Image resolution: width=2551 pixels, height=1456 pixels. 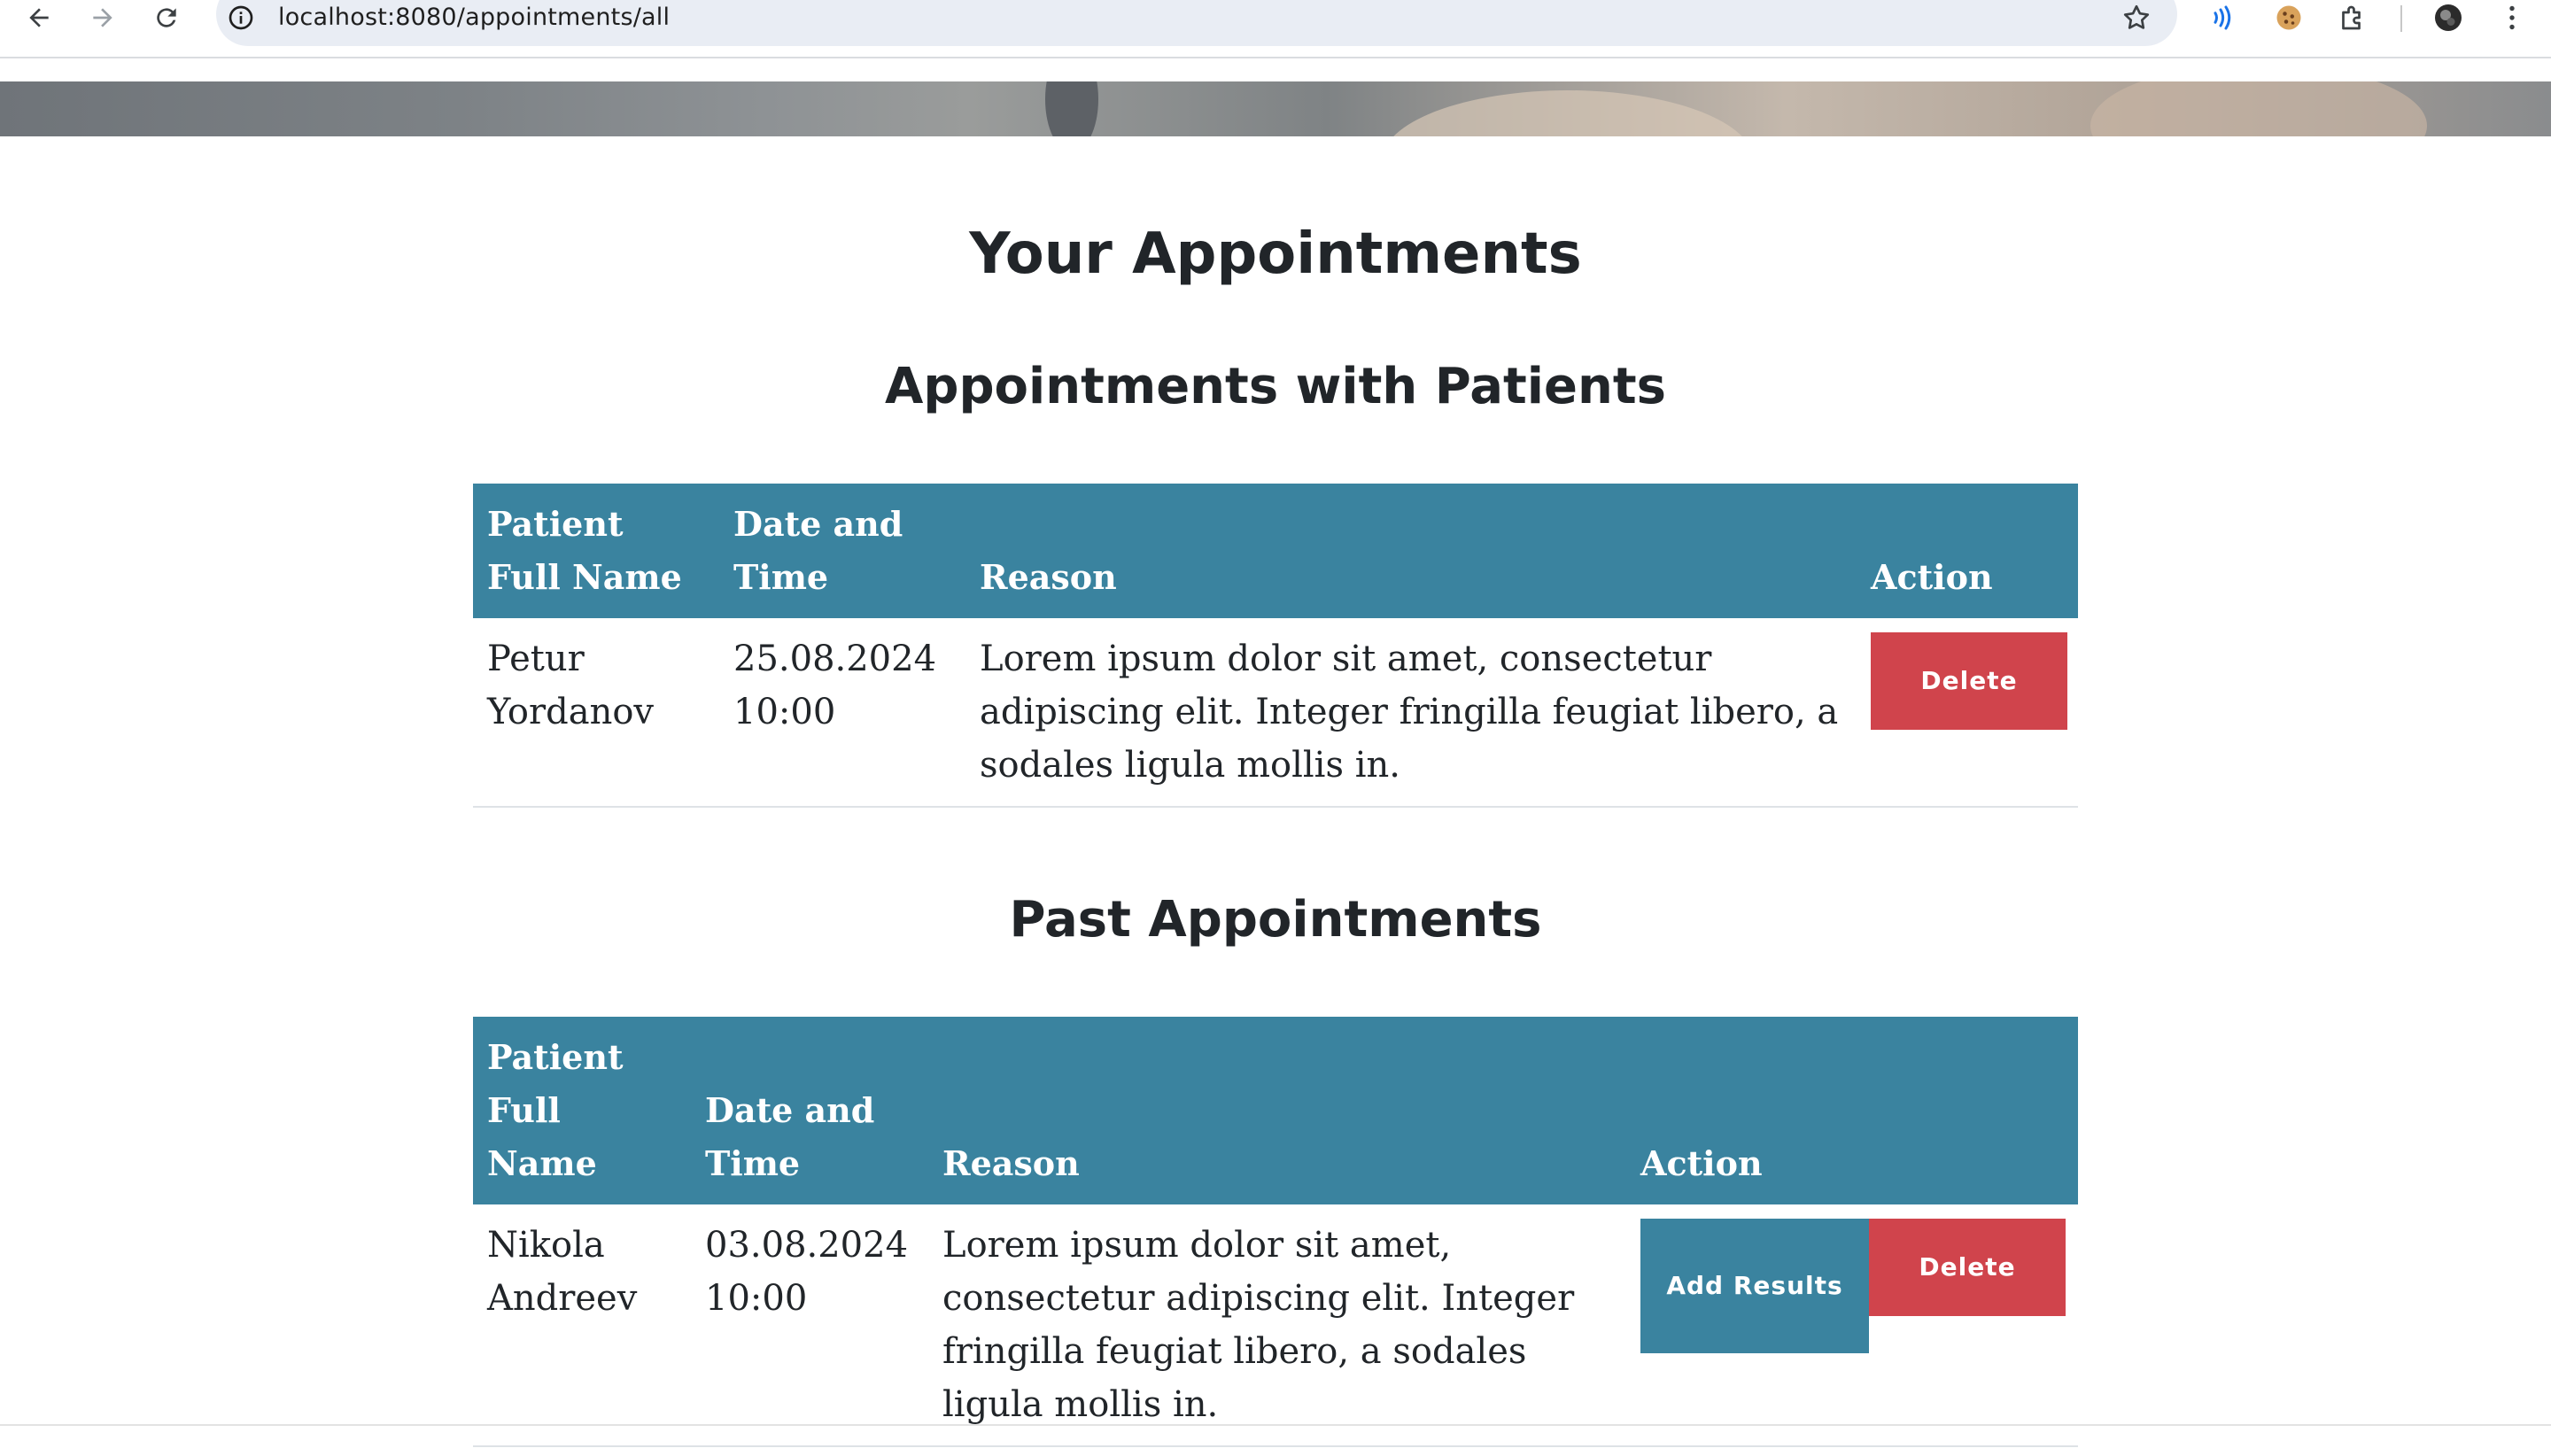 I want to click on add-results-button: Add Results, so click(x=1754, y=1286).